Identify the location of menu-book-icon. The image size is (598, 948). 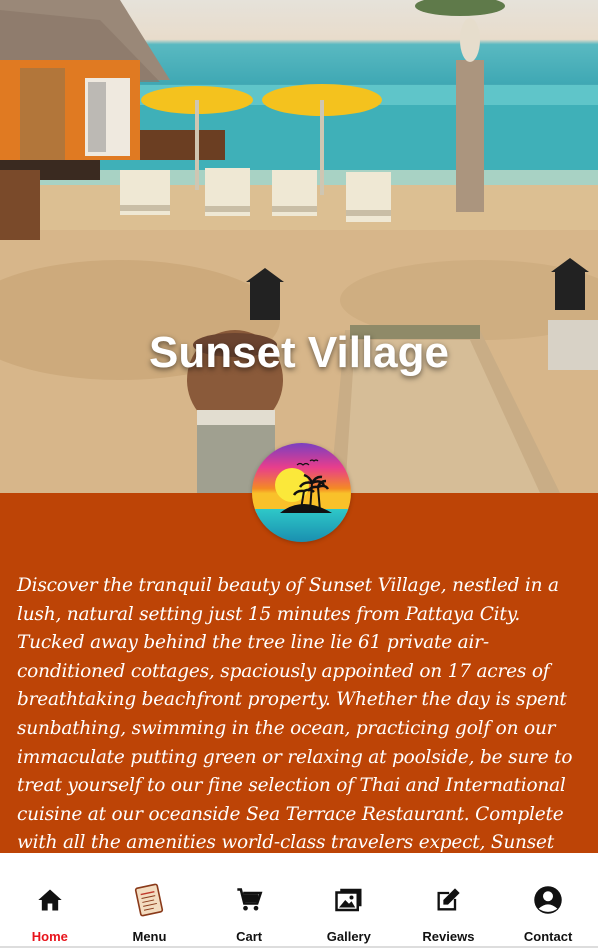
(149, 900).